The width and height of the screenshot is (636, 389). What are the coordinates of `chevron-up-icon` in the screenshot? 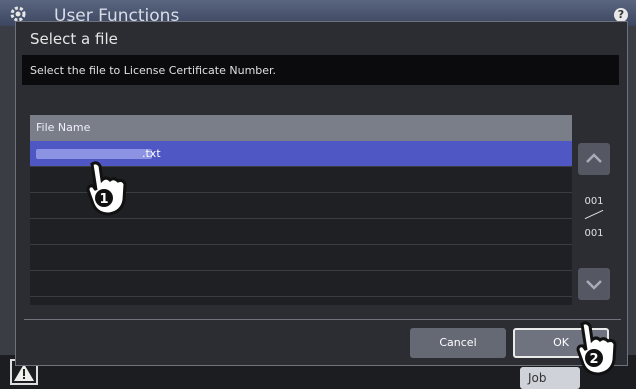 It's located at (594, 158).